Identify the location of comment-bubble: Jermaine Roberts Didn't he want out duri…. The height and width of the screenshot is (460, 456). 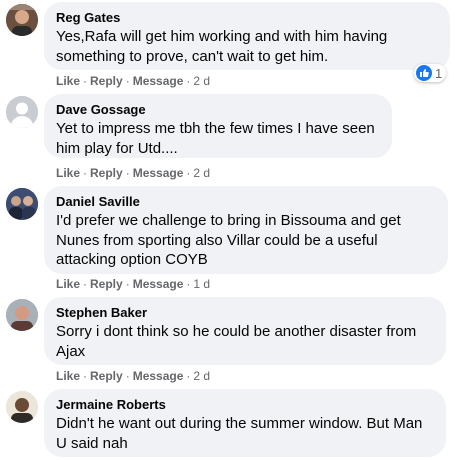
(245, 423).